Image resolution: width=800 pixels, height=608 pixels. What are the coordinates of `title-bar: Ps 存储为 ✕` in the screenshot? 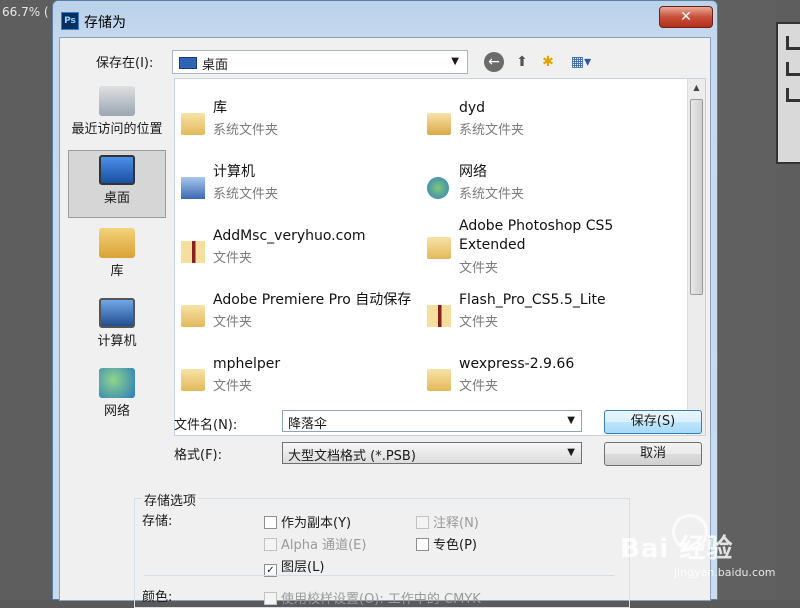 It's located at (385, 19).